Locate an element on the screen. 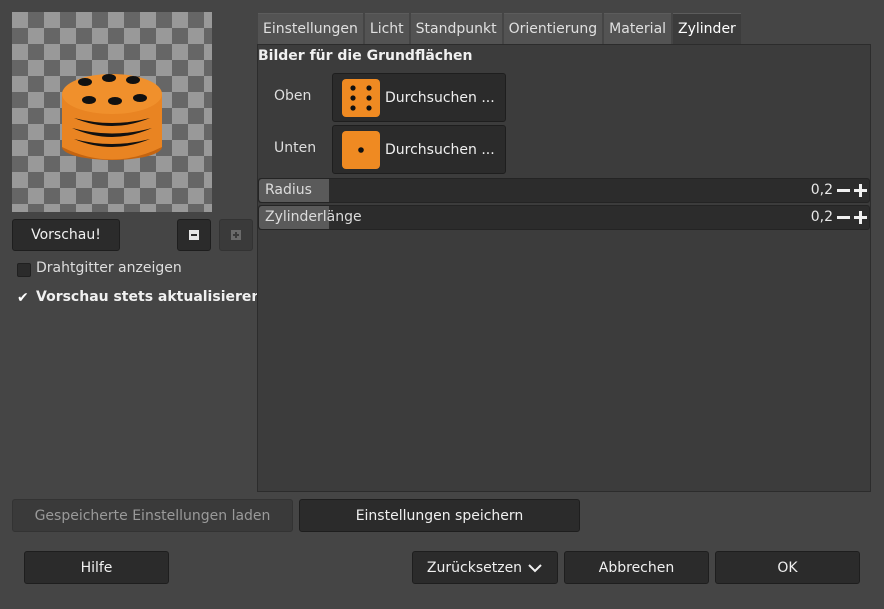 The height and width of the screenshot is (609, 884). cancel-button: Abbrechen is located at coordinates (636, 567).